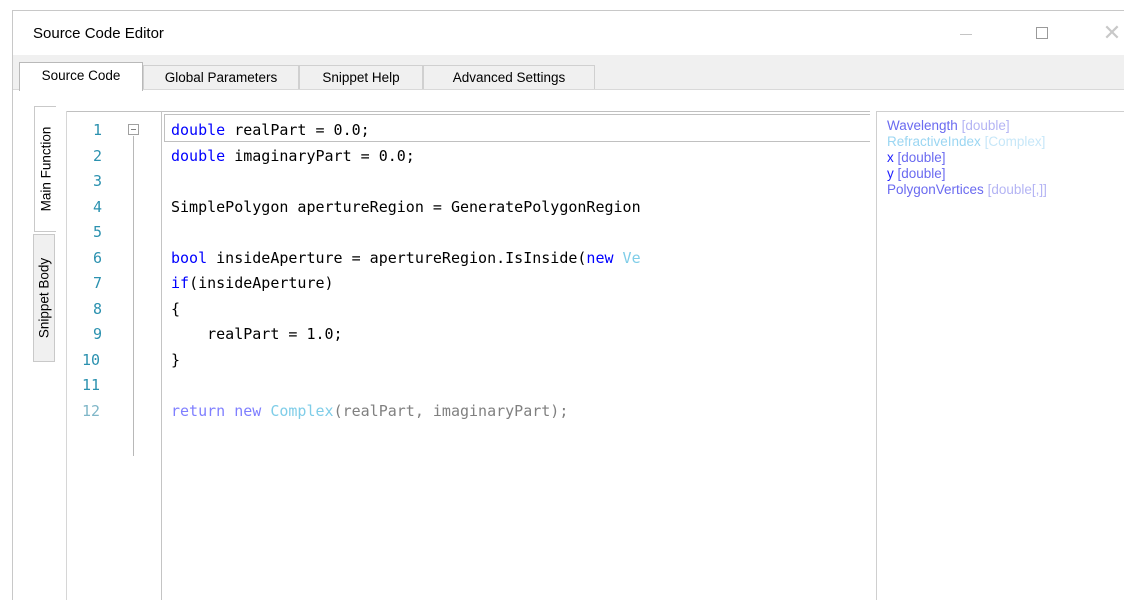  Describe the element at coordinates (189, 258) in the screenshot. I see `keyword: bool` at that location.